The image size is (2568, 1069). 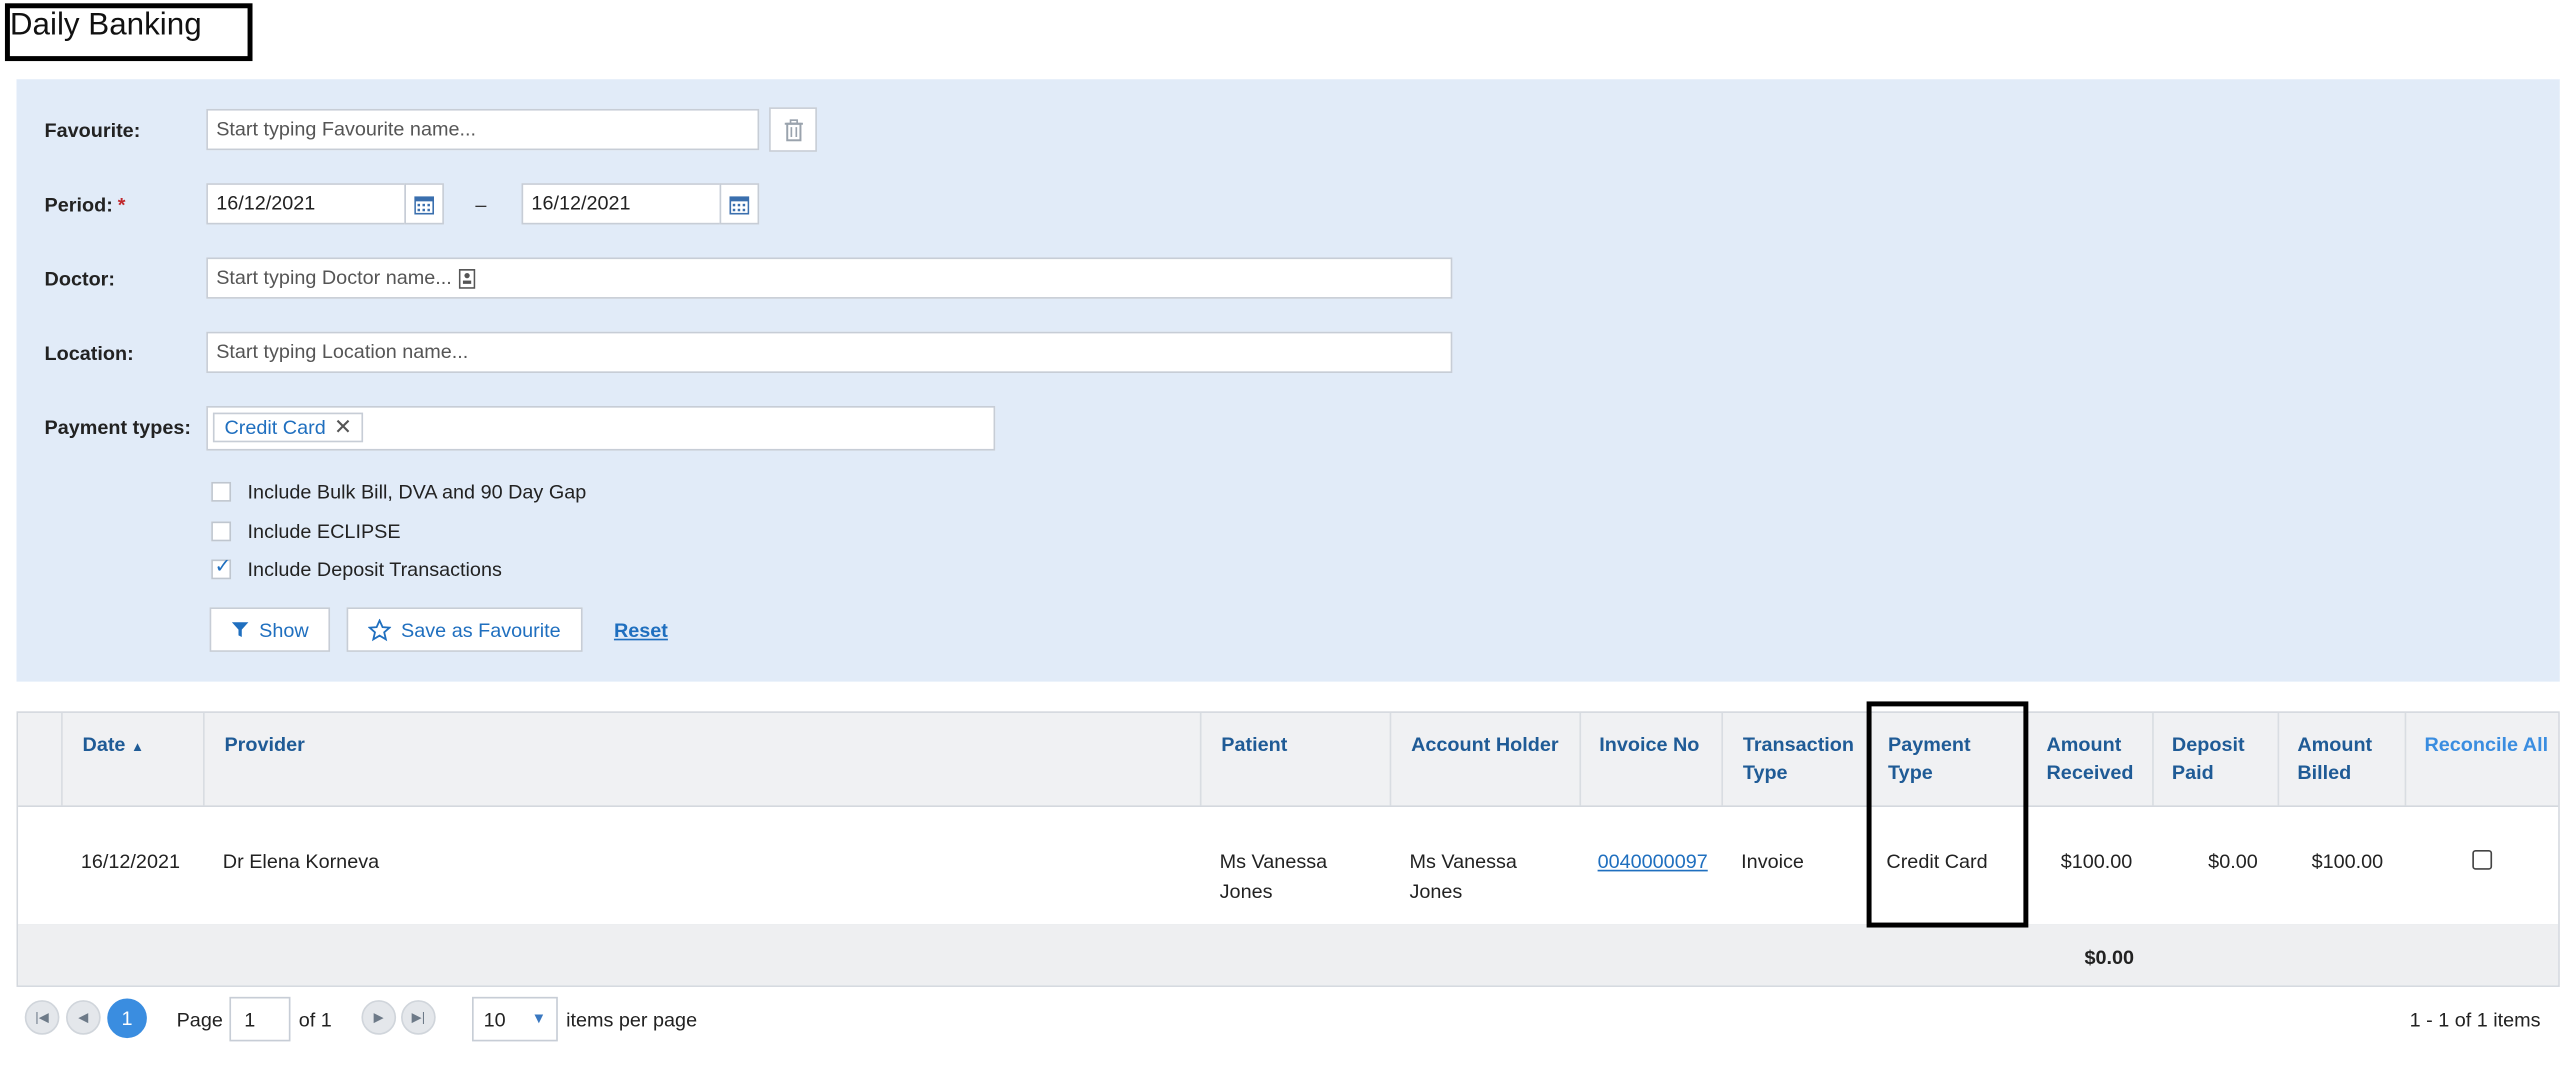 What do you see at coordinates (621, 204) in the screenshot?
I see `period-to-input: 16/12/2021` at bounding box center [621, 204].